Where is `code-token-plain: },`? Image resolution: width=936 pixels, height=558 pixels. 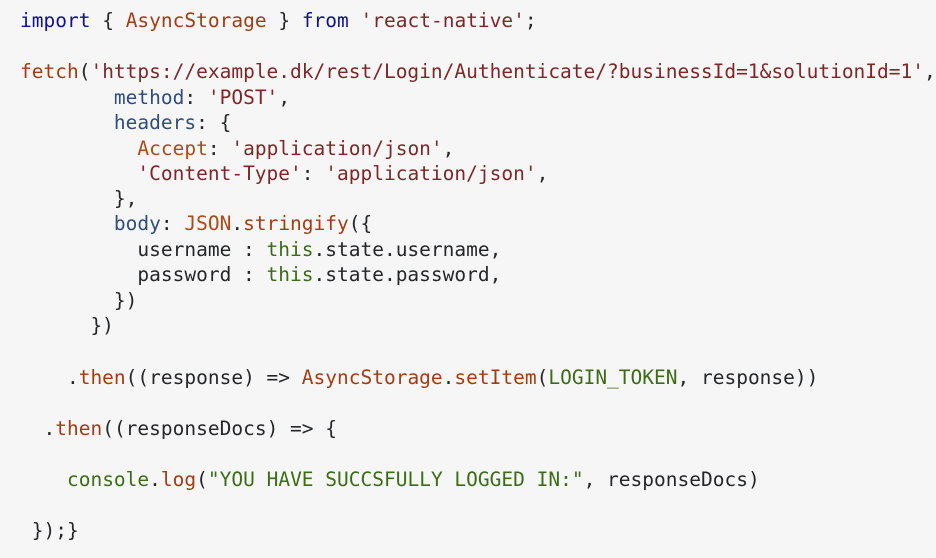 code-token-plain: }, is located at coordinates (79, 198).